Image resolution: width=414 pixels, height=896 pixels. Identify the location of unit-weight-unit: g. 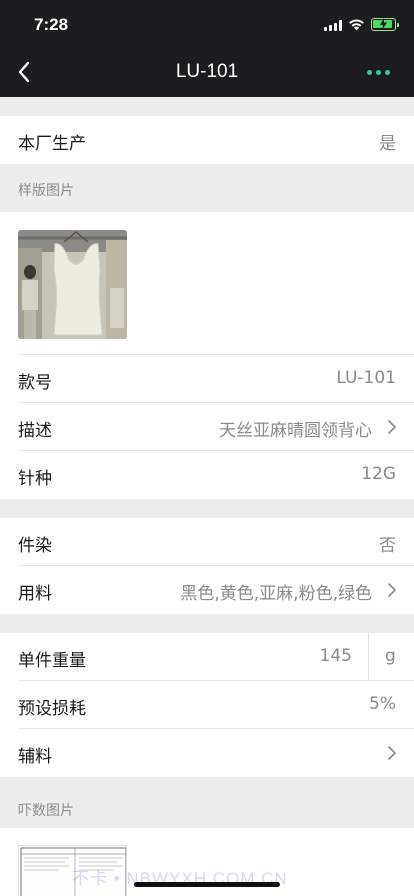
(390, 656).